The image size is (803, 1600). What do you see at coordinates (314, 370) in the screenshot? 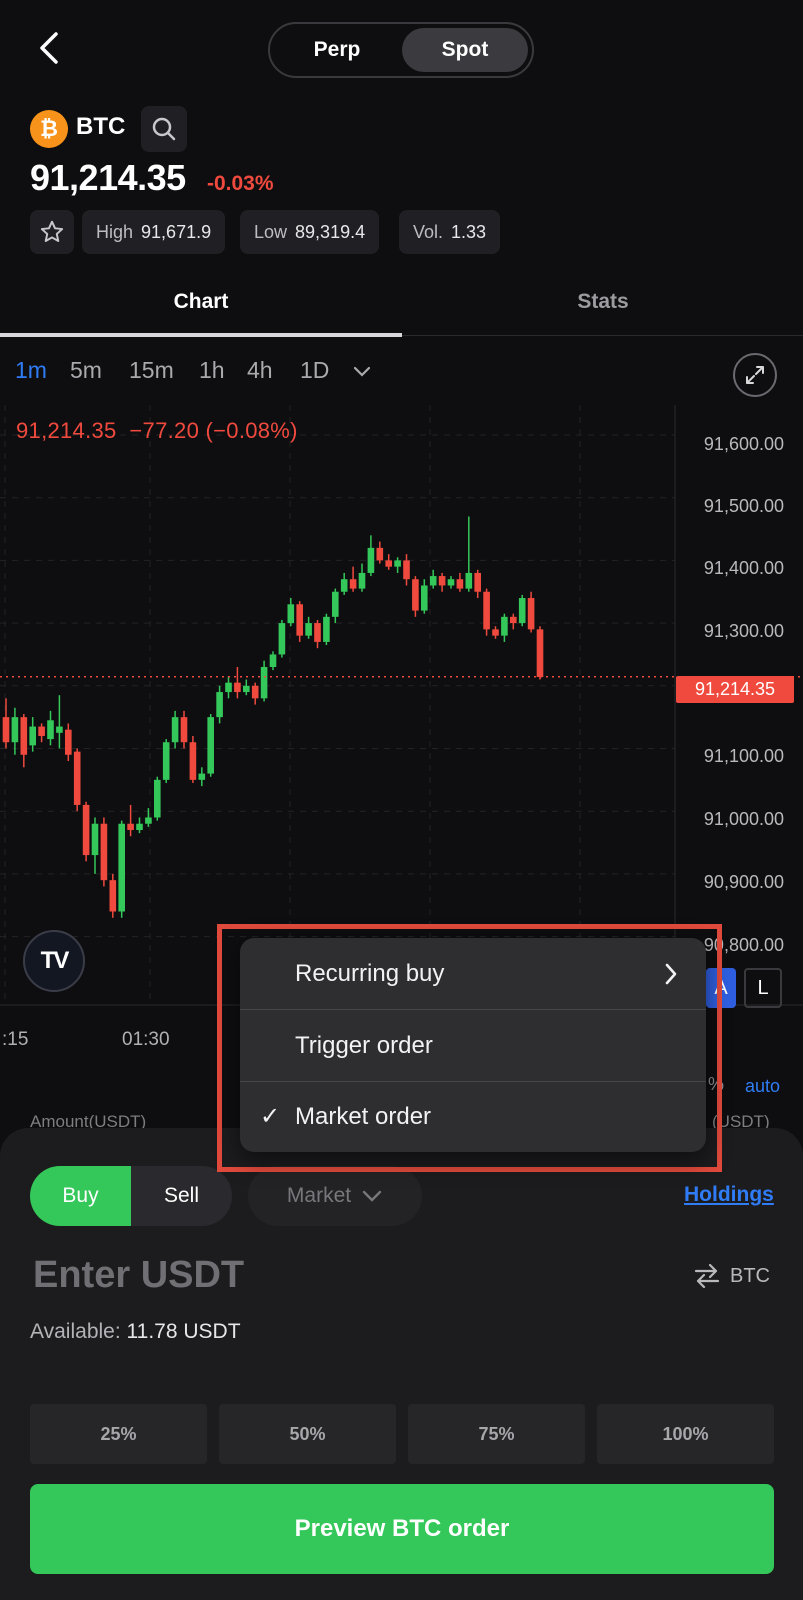
I see `interval-1d: 1D` at bounding box center [314, 370].